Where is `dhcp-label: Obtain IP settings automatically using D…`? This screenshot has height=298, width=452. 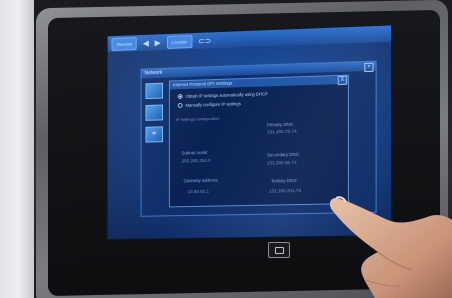
dhcp-label: Obtain IP settings automatically using D… is located at coordinates (226, 95).